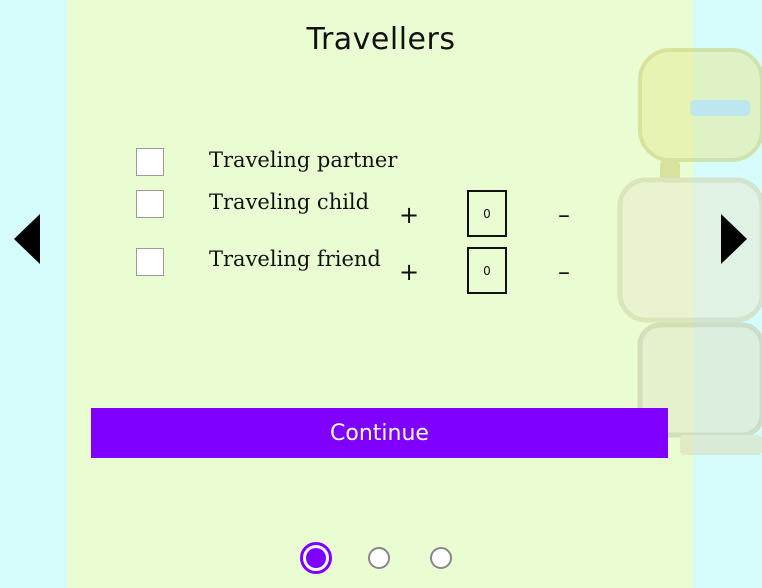 This screenshot has width=762, height=588. What do you see at coordinates (487, 270) in the screenshot?
I see `traveling-friend-count: 0` at bounding box center [487, 270].